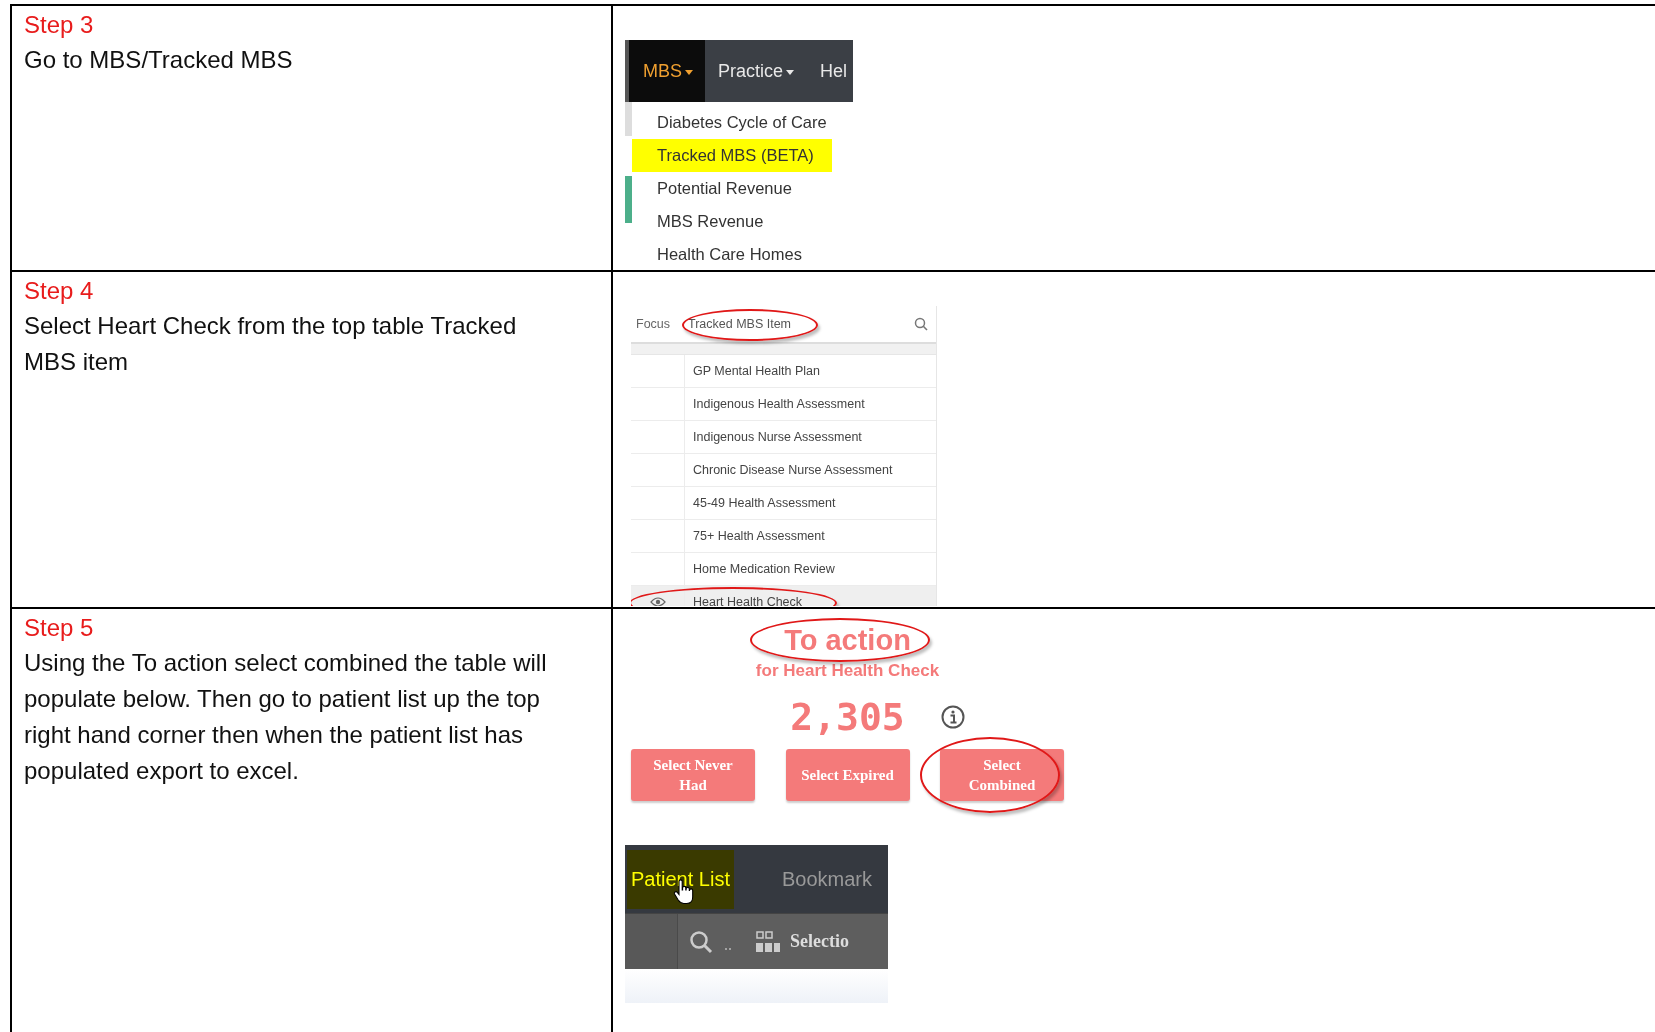 Image resolution: width=1655 pixels, height=1032 pixels. I want to click on info-icon, so click(952, 717).